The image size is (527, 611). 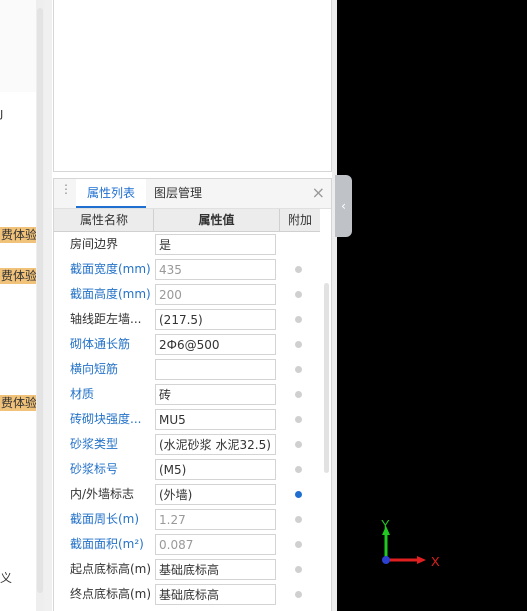 I want to click on collapse-panel-button: ‹, so click(x=343, y=206).